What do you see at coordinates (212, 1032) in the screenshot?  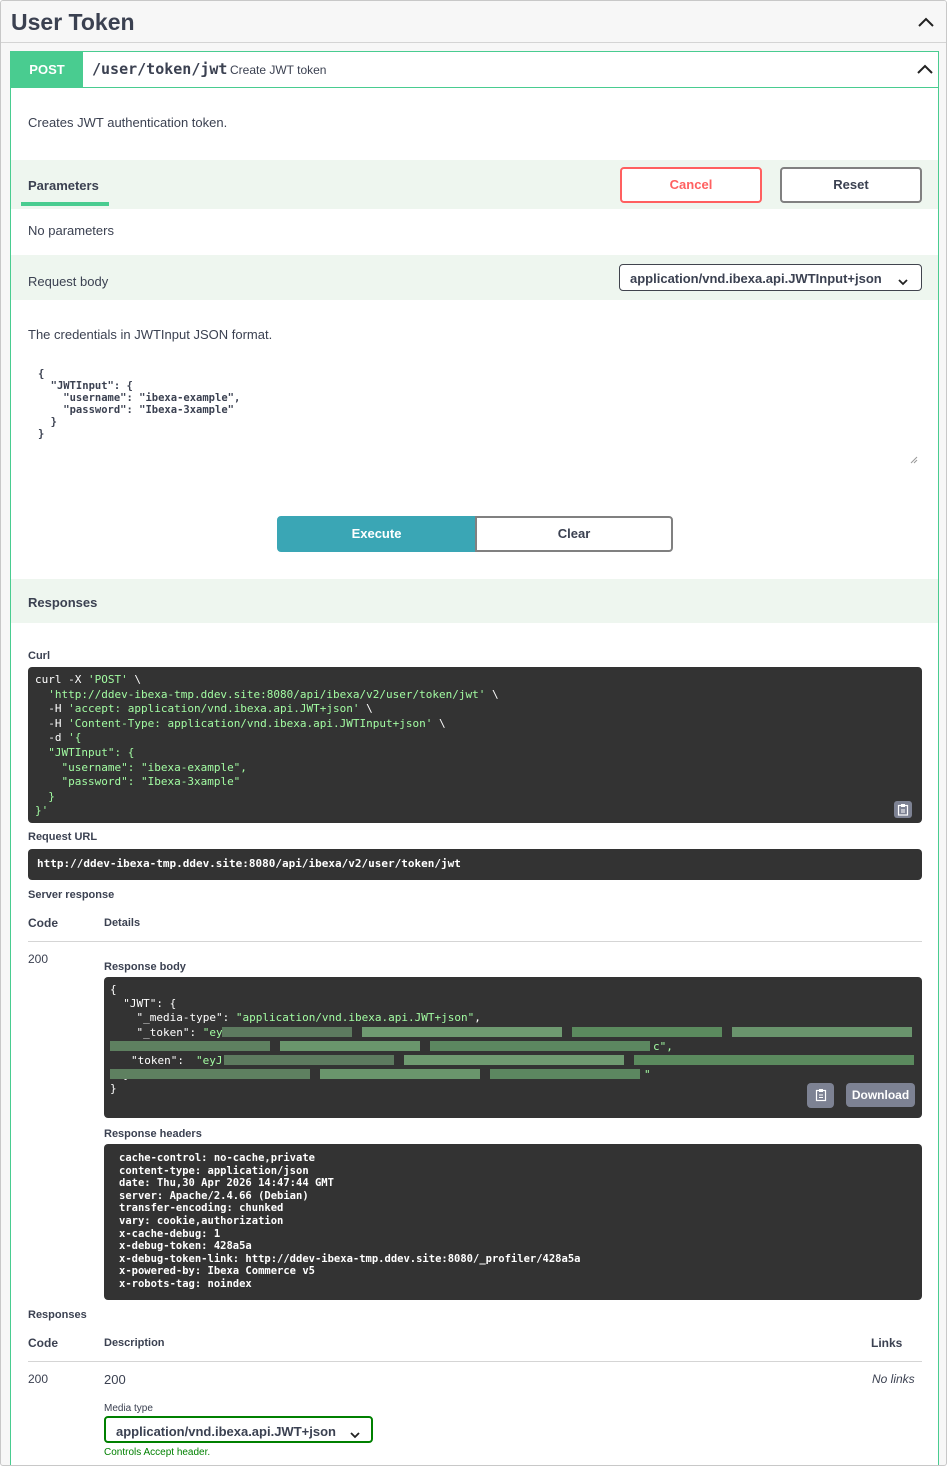 I see `json-token-start: "ey` at bounding box center [212, 1032].